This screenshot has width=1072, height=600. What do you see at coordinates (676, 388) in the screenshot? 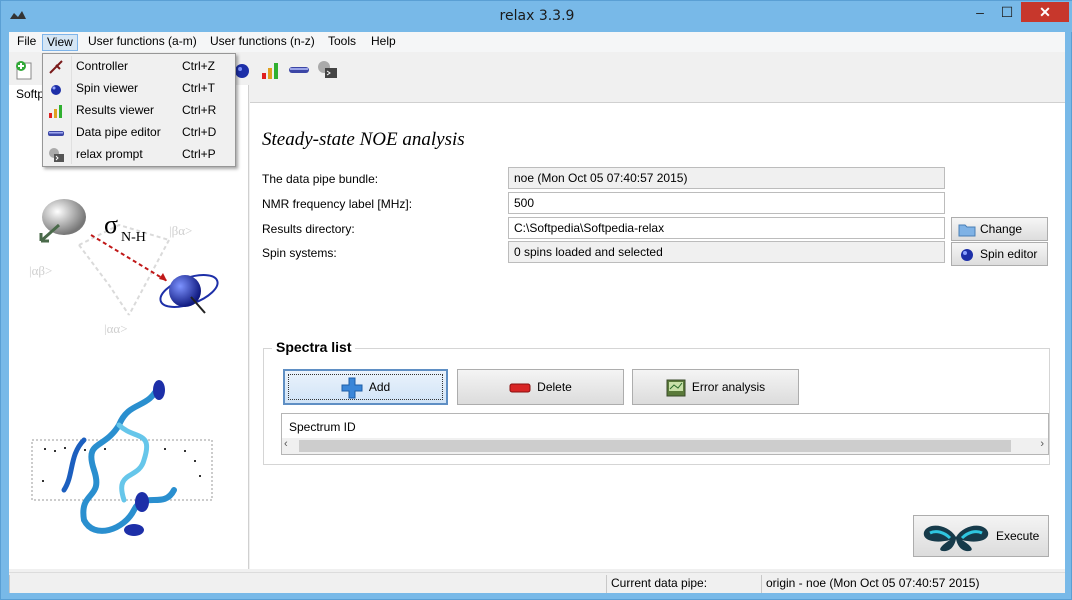
I see `error-analysis-icon` at bounding box center [676, 388].